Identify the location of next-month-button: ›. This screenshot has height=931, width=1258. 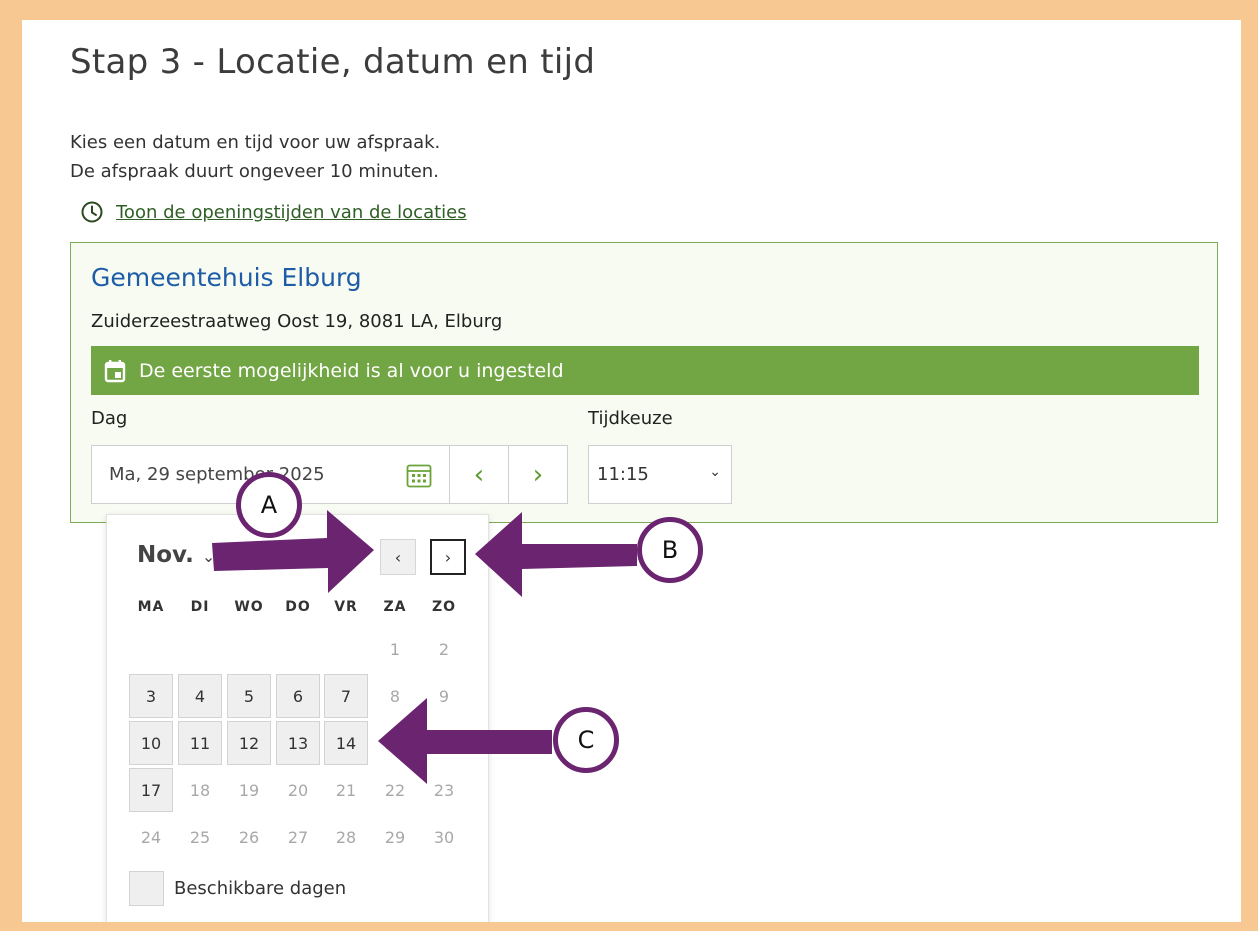
(448, 557).